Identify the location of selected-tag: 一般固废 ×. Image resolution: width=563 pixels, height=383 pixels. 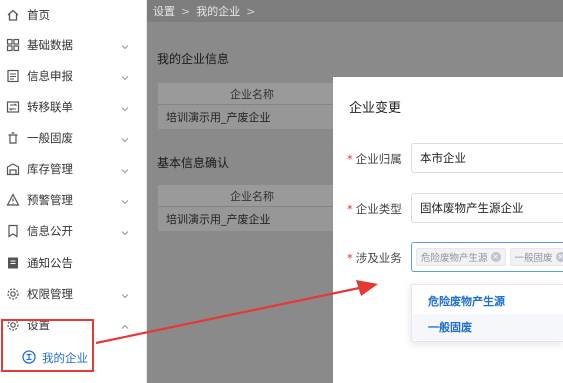
(536, 257).